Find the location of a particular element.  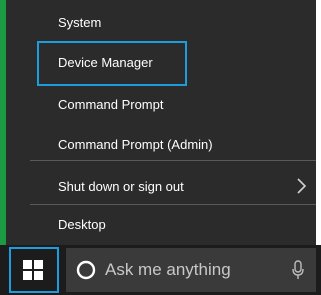

menu-item-shut-down: Shut down or sign out is located at coordinates (161, 186).